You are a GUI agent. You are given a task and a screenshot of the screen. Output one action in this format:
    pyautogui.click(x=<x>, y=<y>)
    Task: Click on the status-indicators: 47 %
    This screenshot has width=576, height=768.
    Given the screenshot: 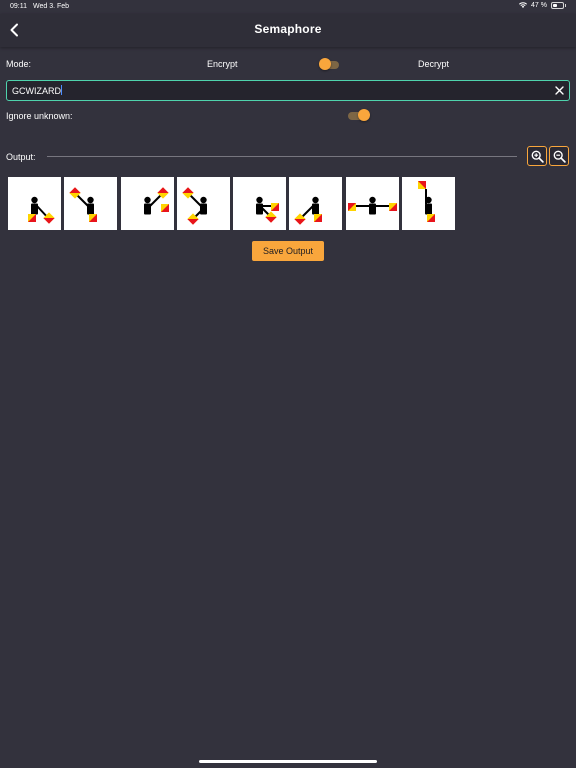 What is the action you would take?
    pyautogui.click(x=542, y=5)
    